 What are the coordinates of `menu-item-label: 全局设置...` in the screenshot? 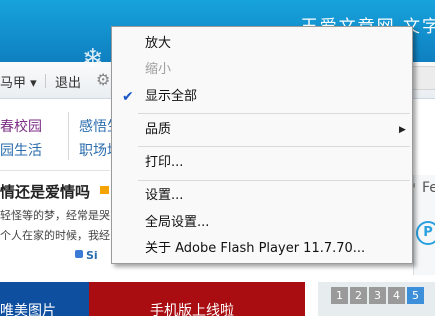 It's located at (177, 222).